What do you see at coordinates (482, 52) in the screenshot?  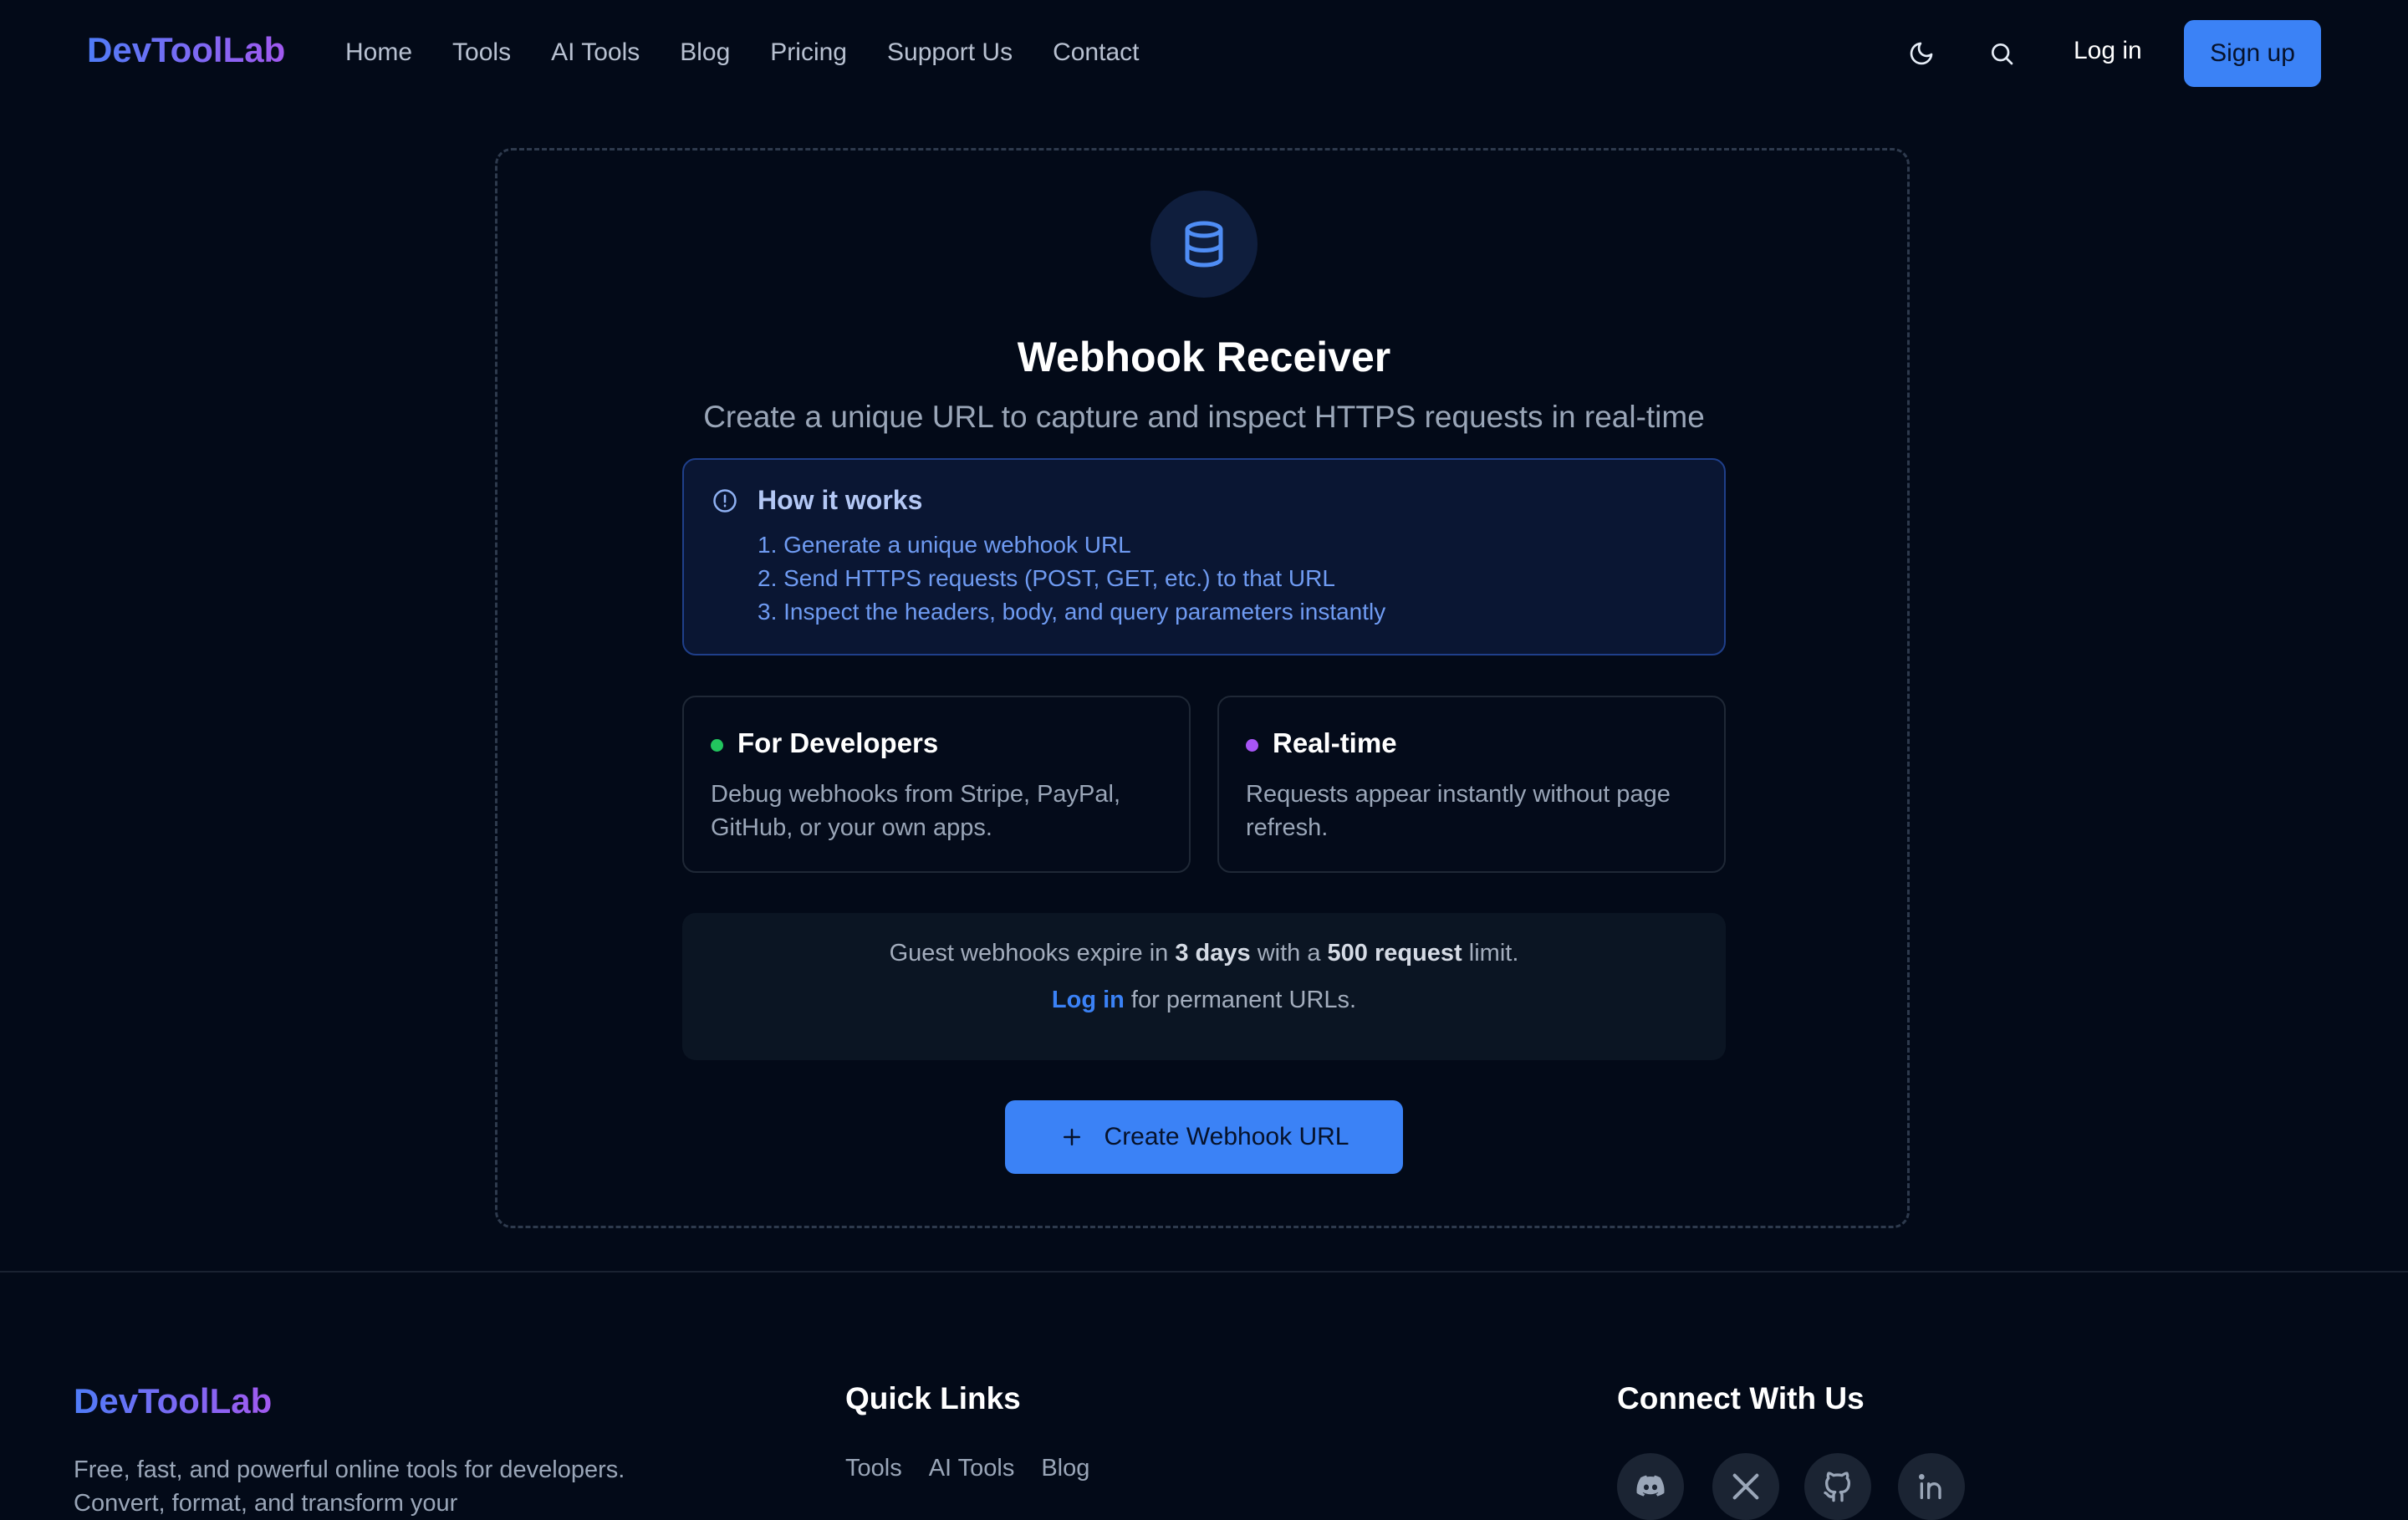 I see `nav-link-tools: Tools` at bounding box center [482, 52].